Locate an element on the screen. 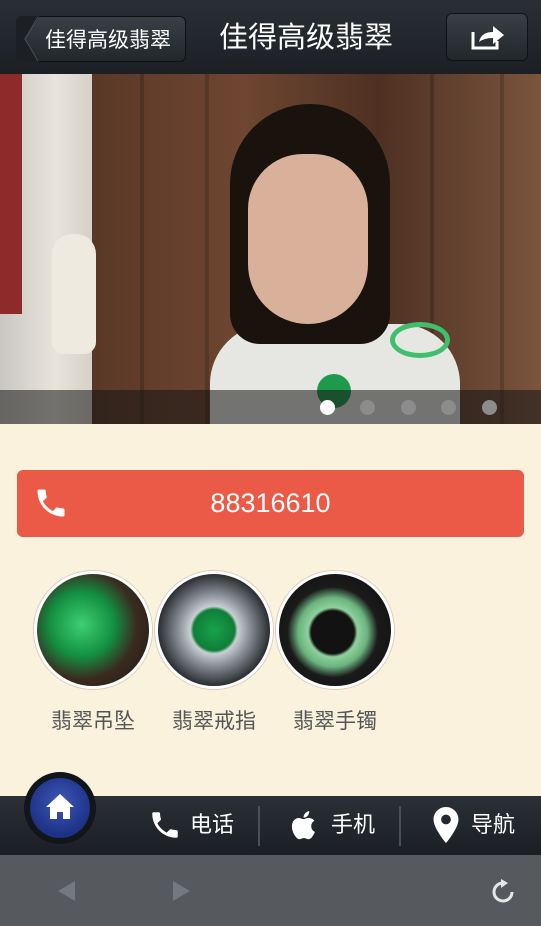 The image size is (541, 926). category-label: 翡翠吊坠 is located at coordinates (93, 721).